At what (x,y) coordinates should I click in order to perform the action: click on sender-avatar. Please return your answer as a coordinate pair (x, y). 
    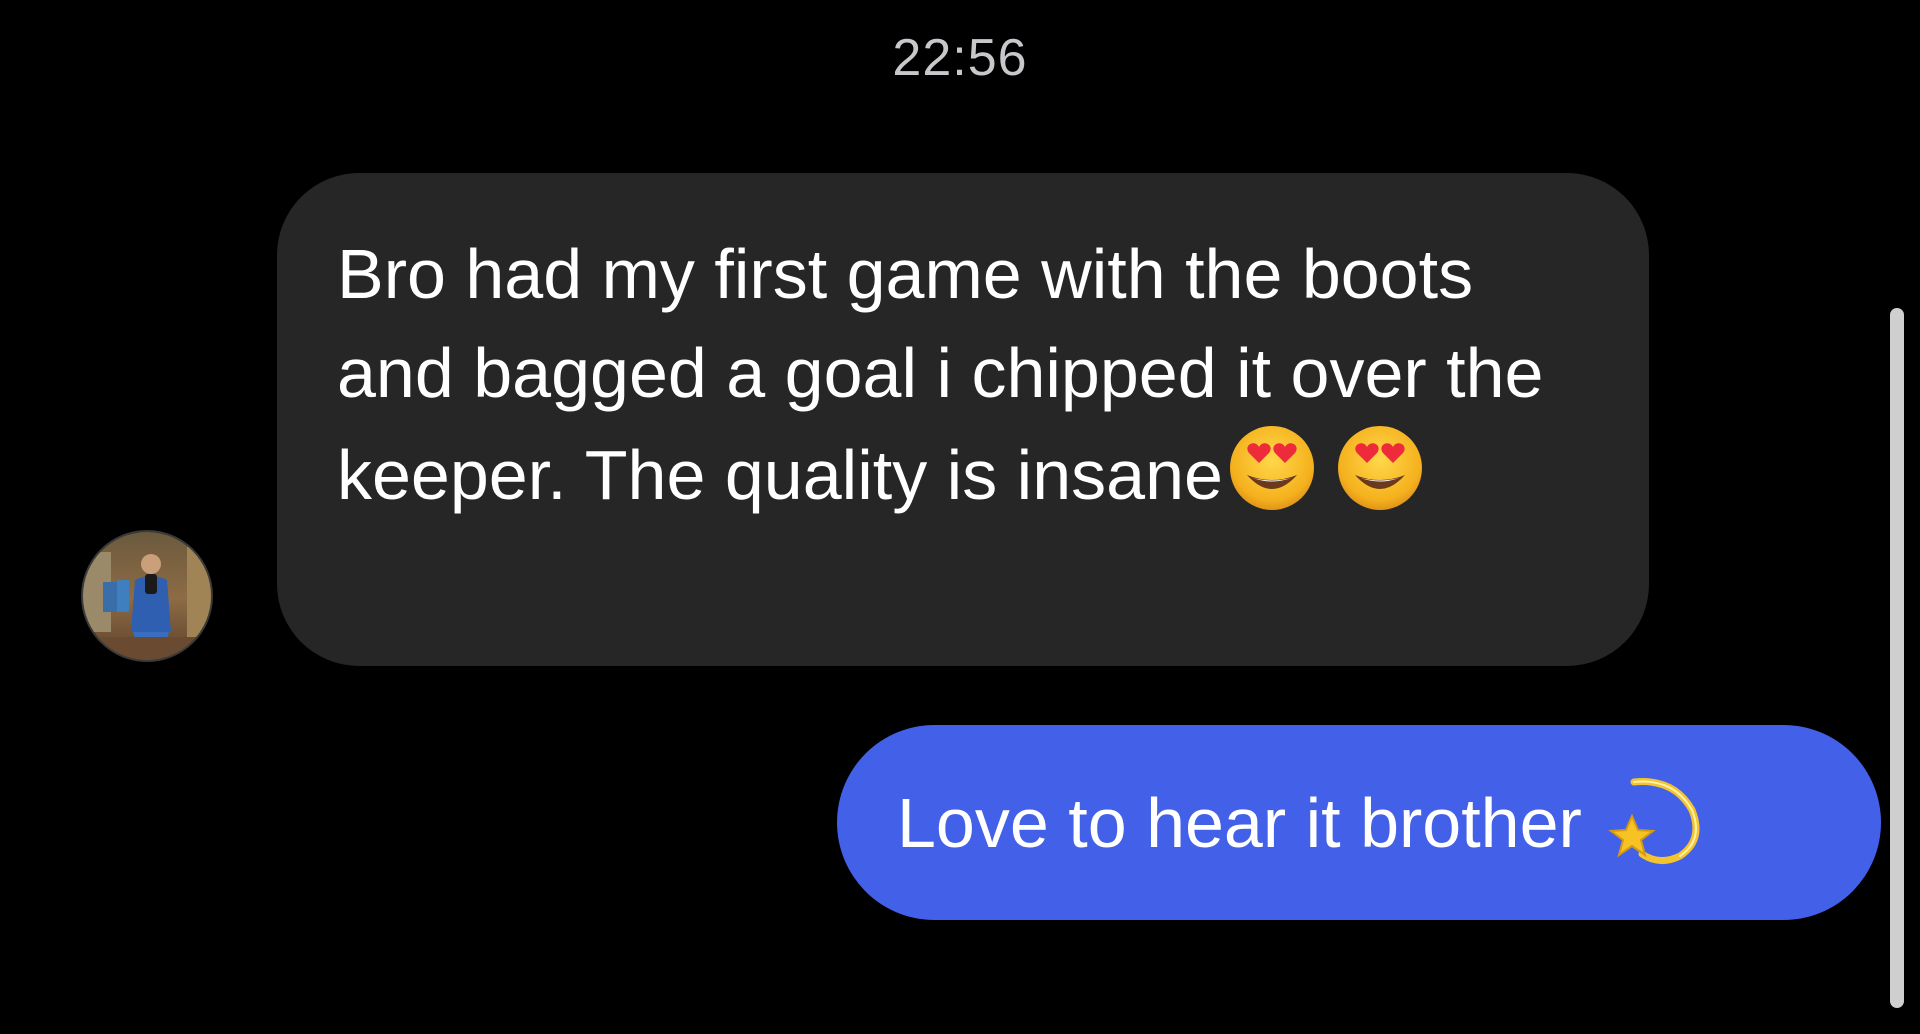
    Looking at the image, I should click on (147, 596).